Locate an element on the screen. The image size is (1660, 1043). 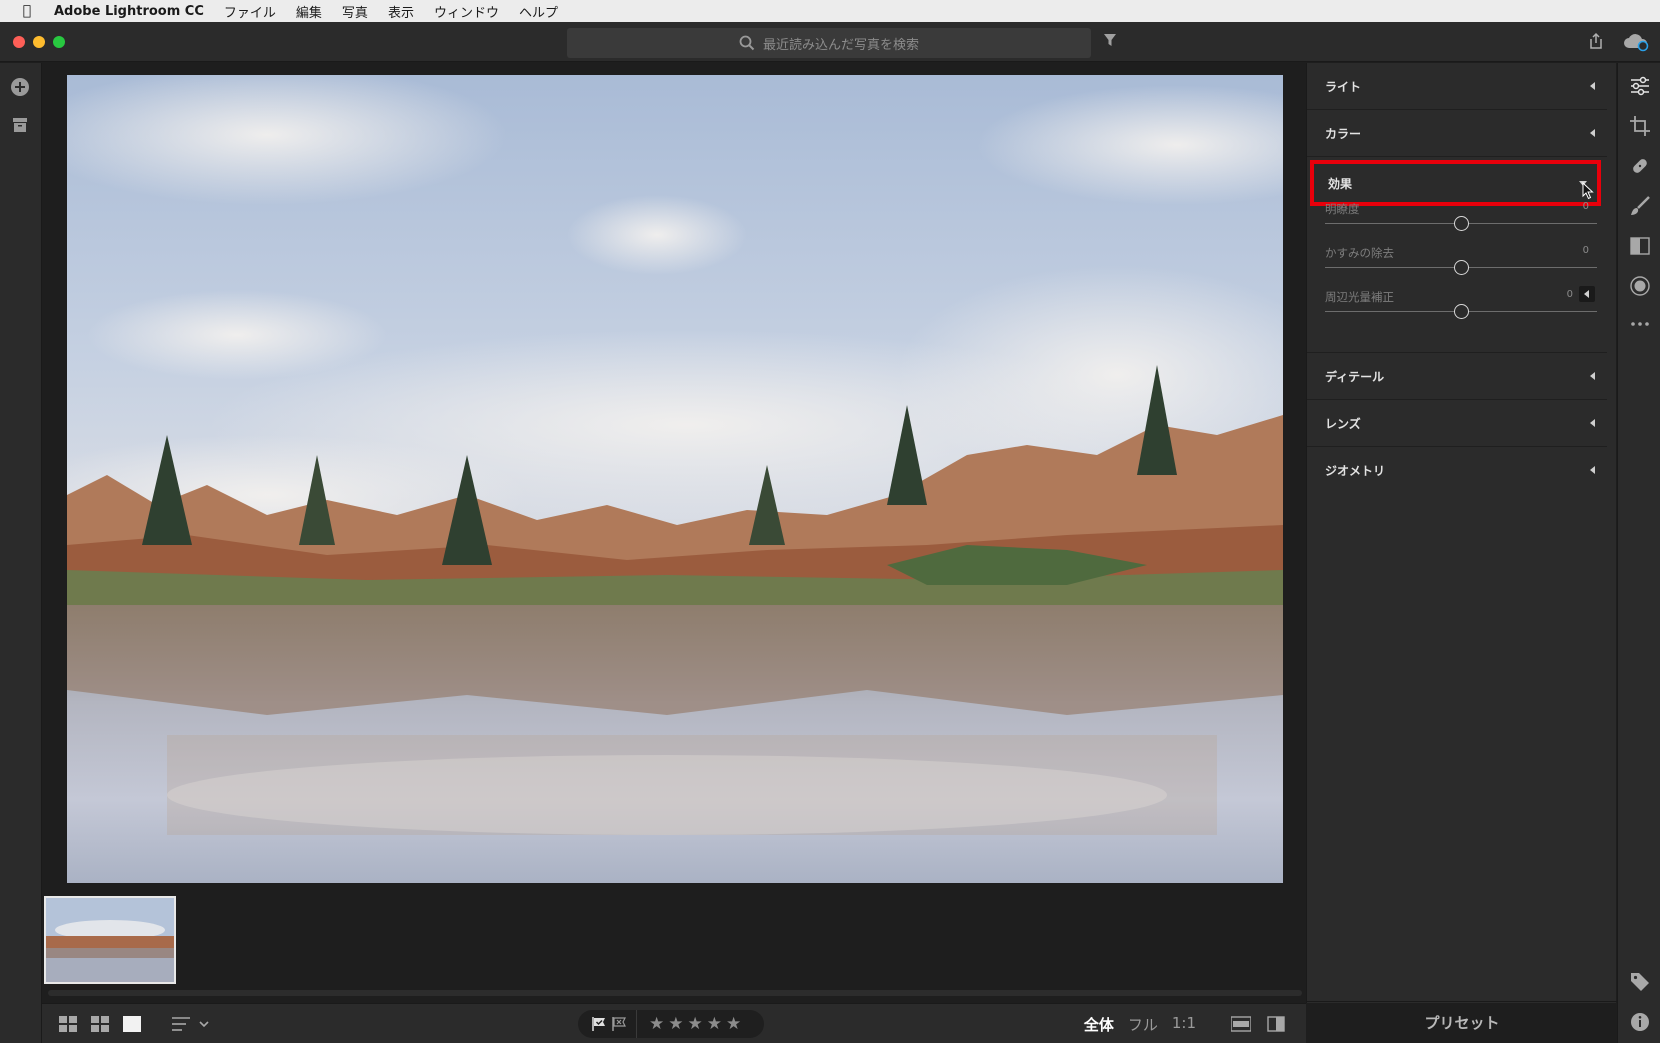
menu-file: ファイル is located at coordinates (250, 11).